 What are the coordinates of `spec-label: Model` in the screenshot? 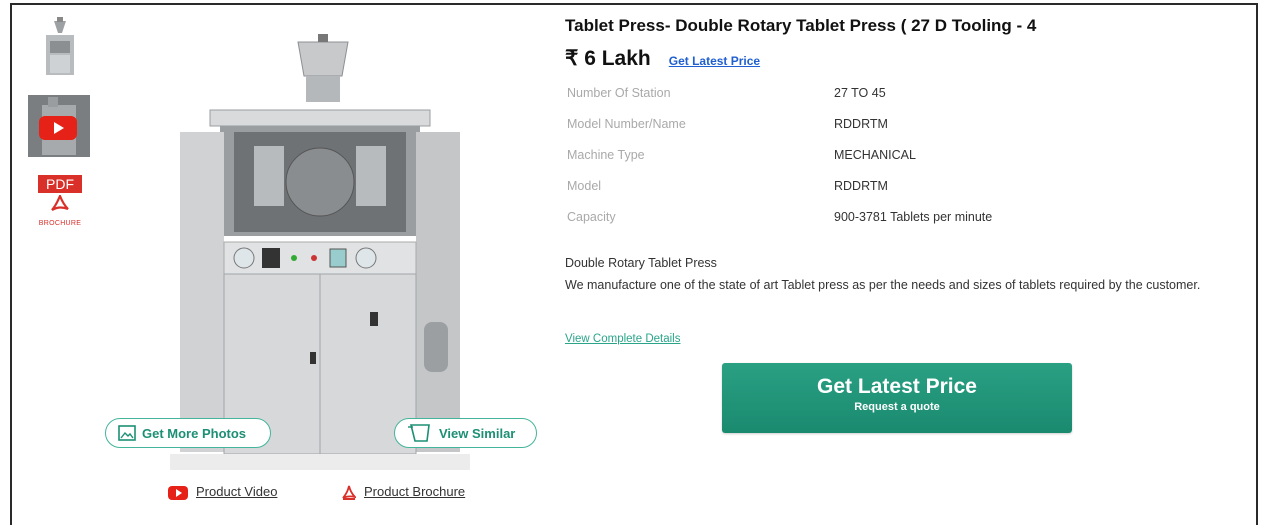 It's located at (584, 186).